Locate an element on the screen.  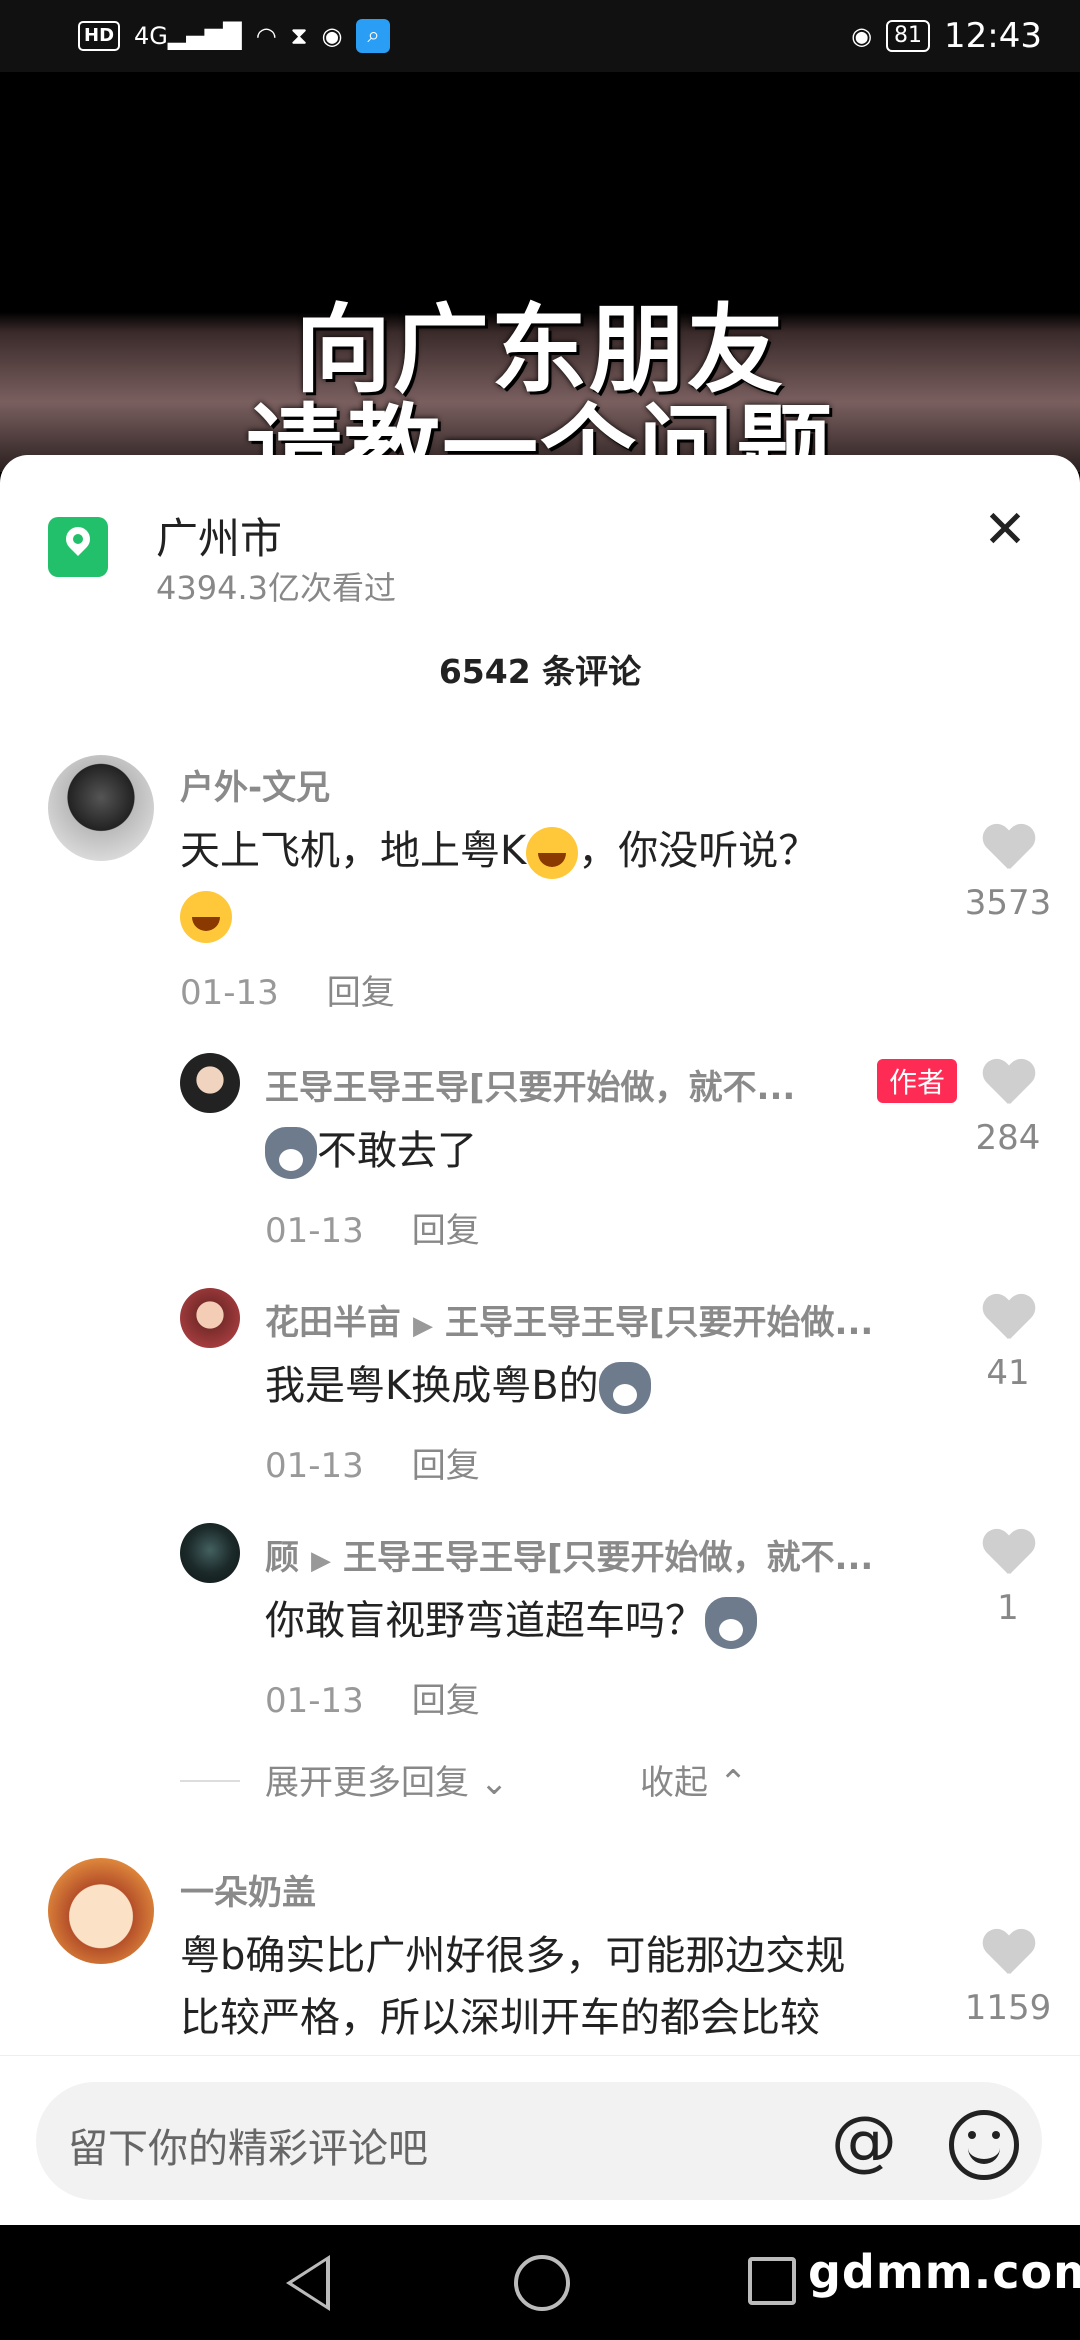
hd-icon: HD is located at coordinates (99, 36).